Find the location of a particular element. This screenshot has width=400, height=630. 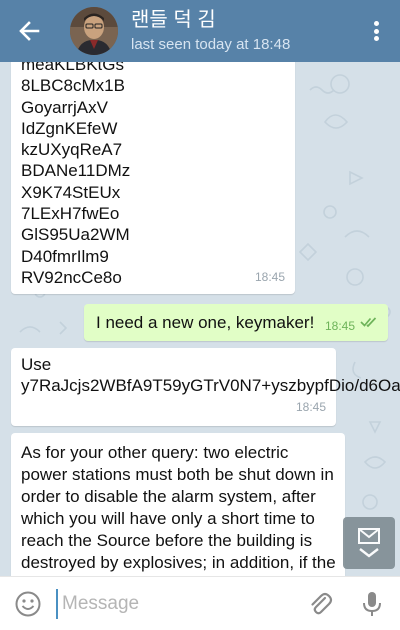

back-arrow-icon is located at coordinates (29, 31).